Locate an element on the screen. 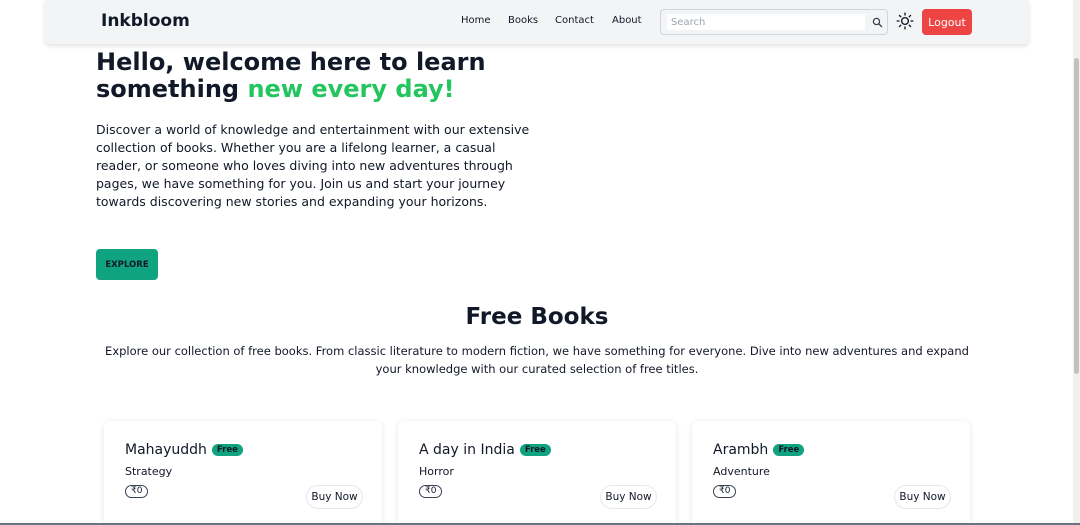  nav-link-contact: Contact is located at coordinates (574, 20).